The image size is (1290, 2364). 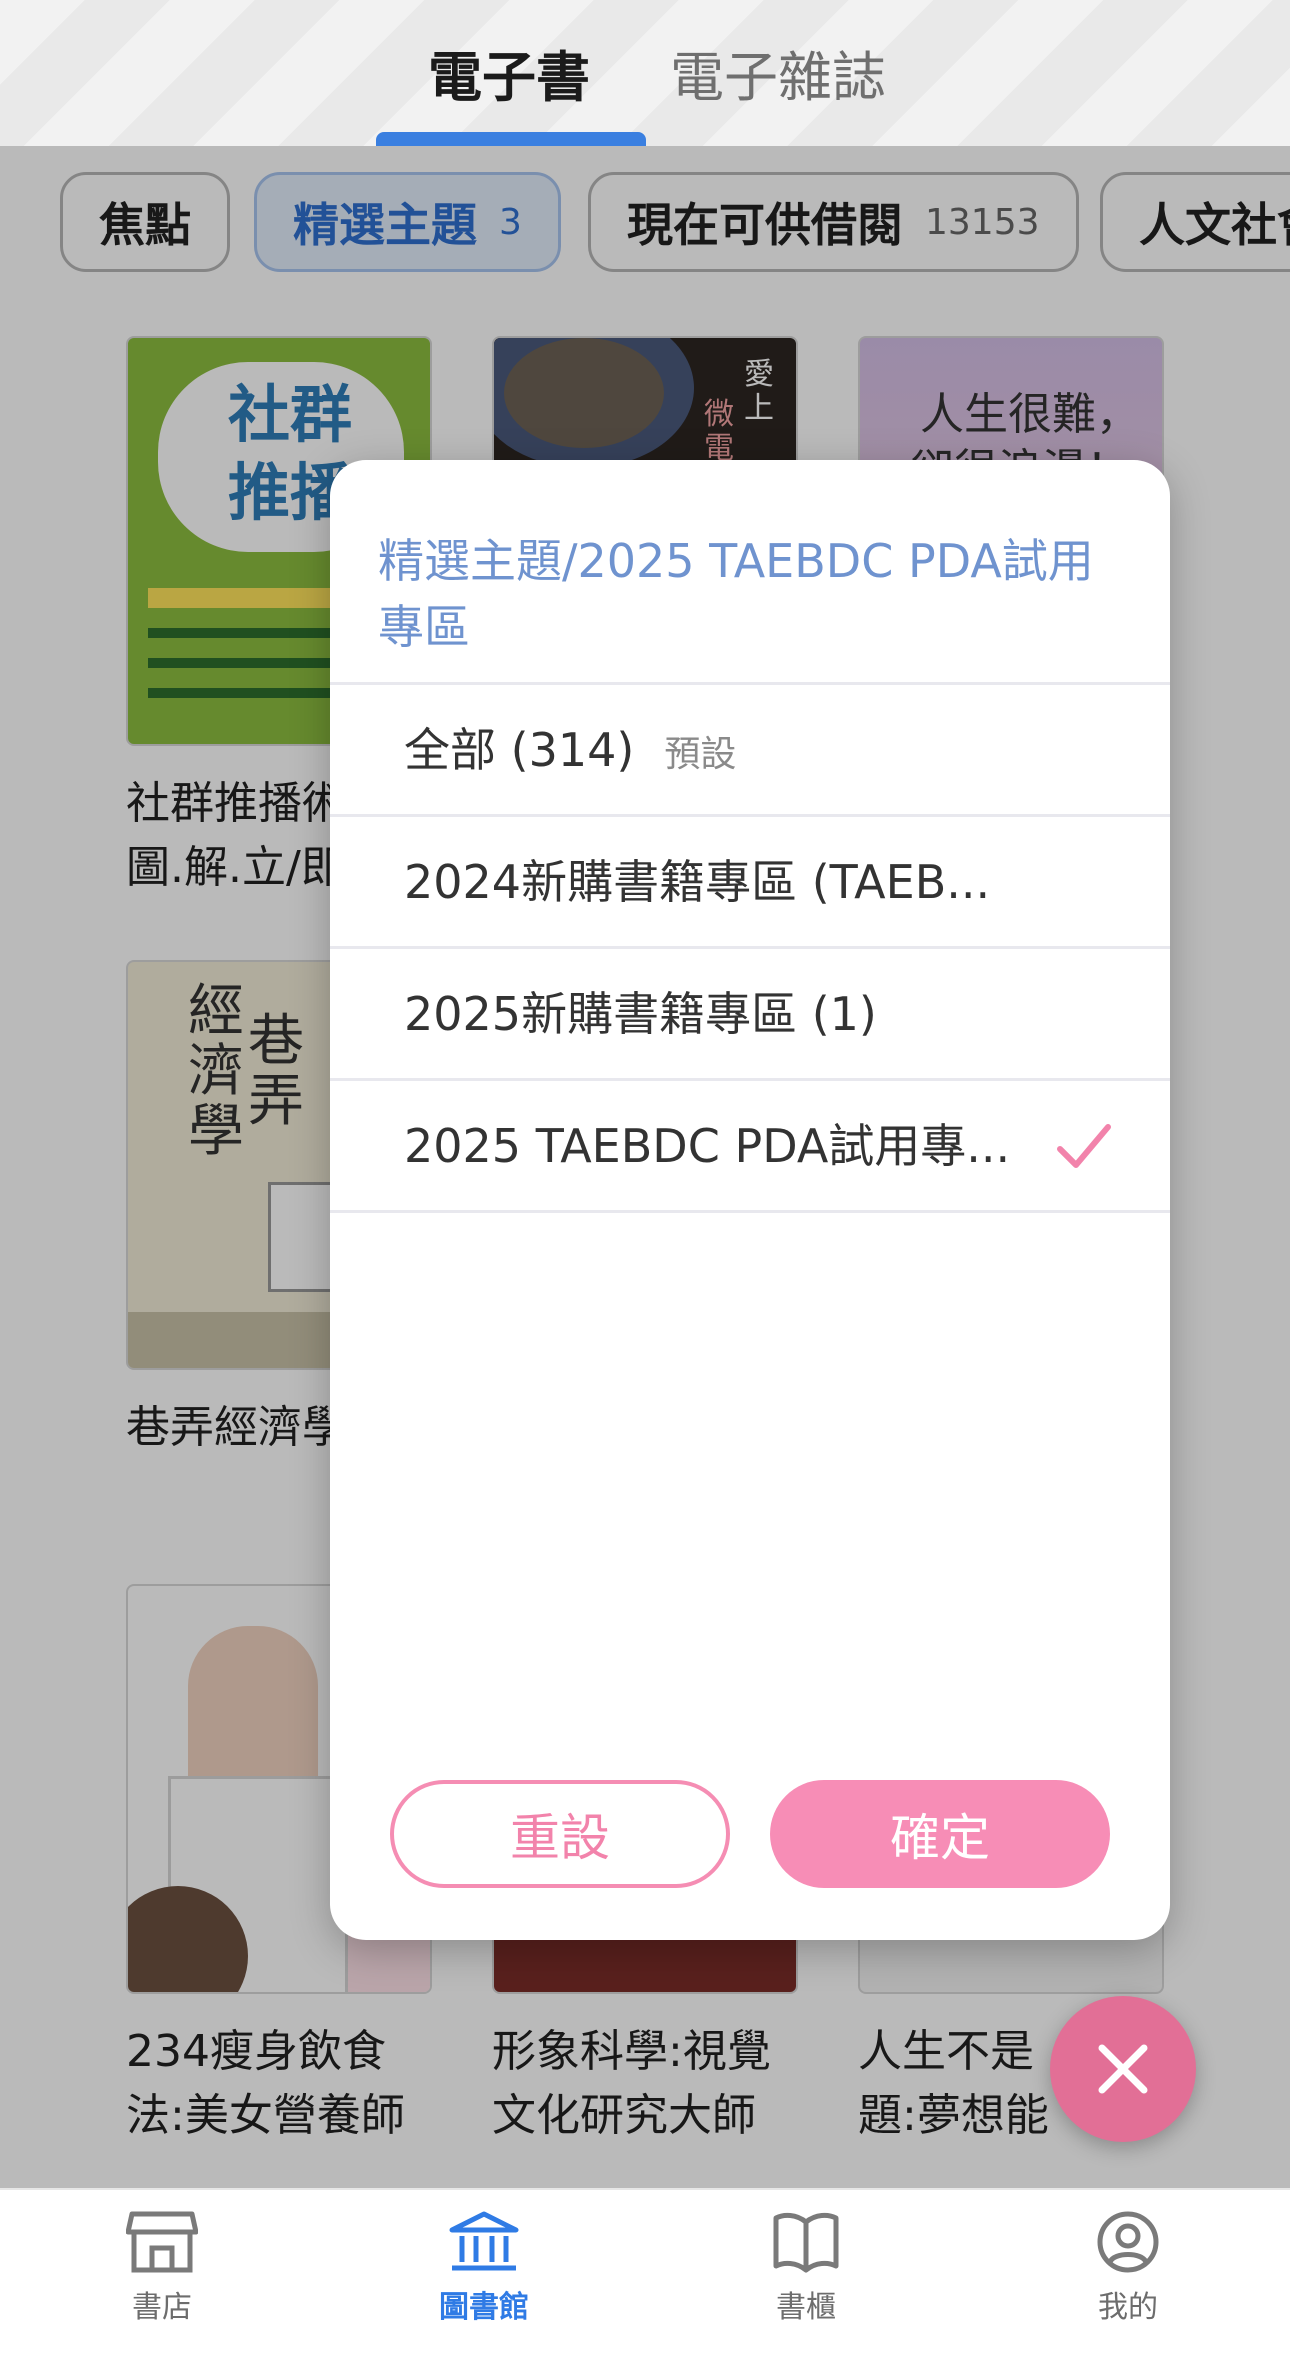 I want to click on close-icon, so click(x=1123, y=2069).